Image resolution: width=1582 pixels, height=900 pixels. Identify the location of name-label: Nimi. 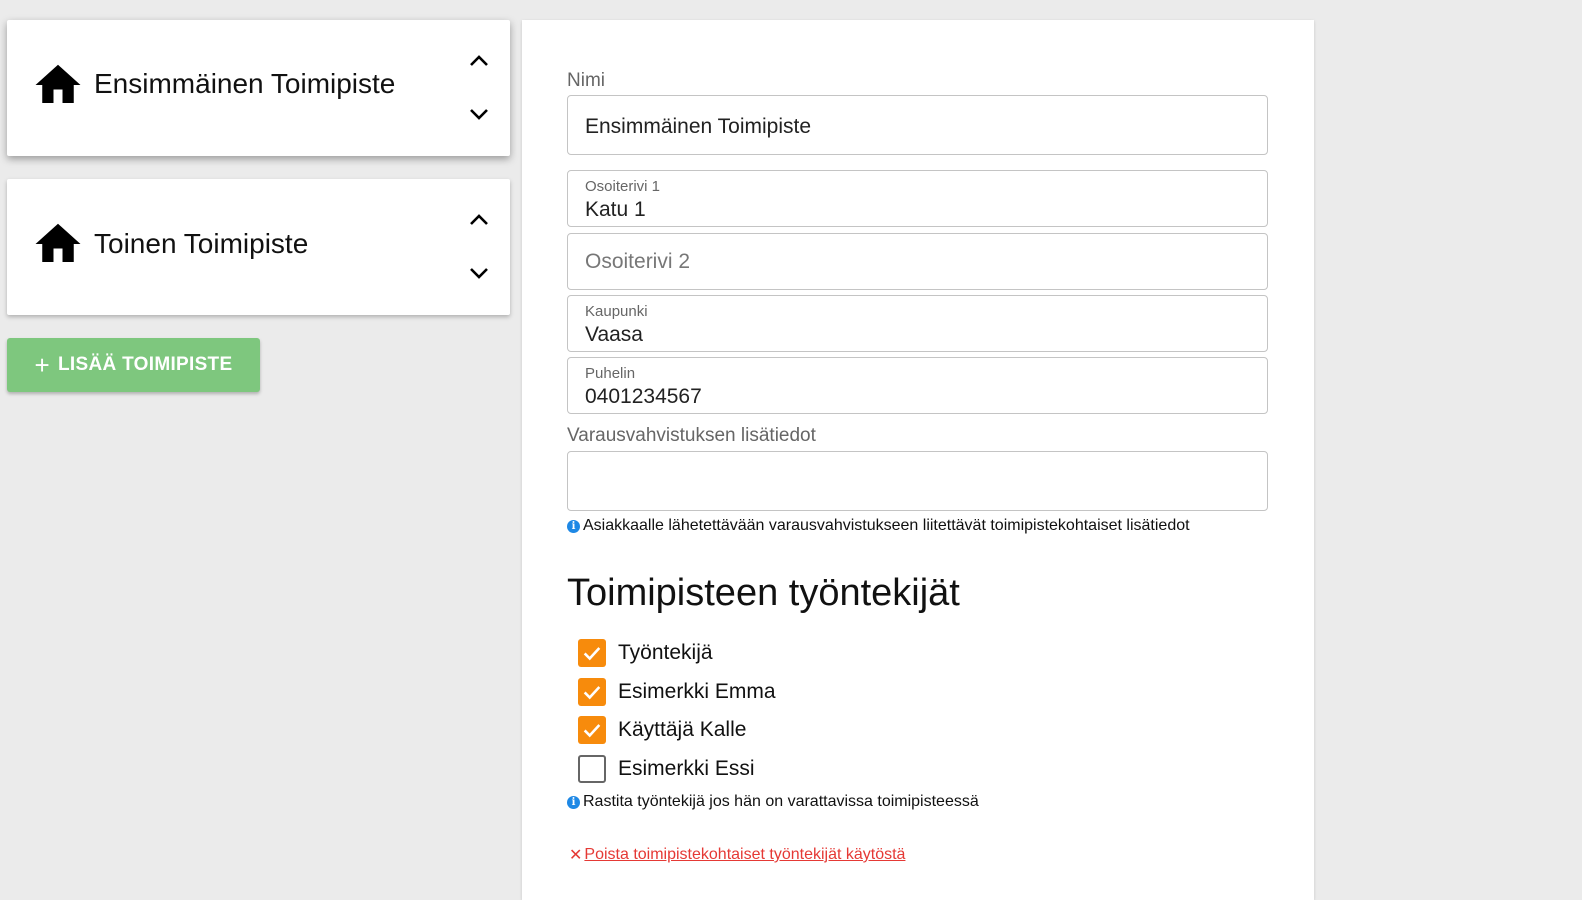
(586, 80).